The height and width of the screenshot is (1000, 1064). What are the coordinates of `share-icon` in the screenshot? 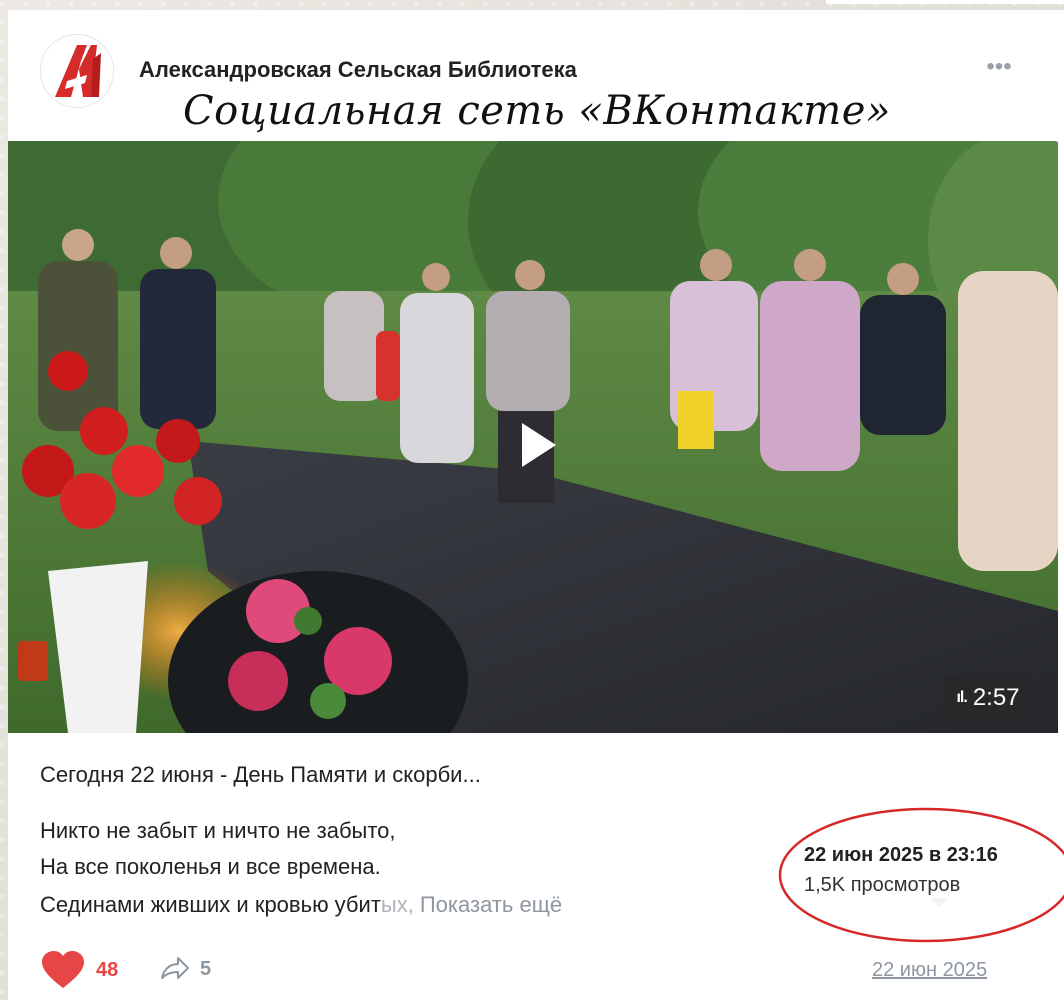 It's located at (175, 968).